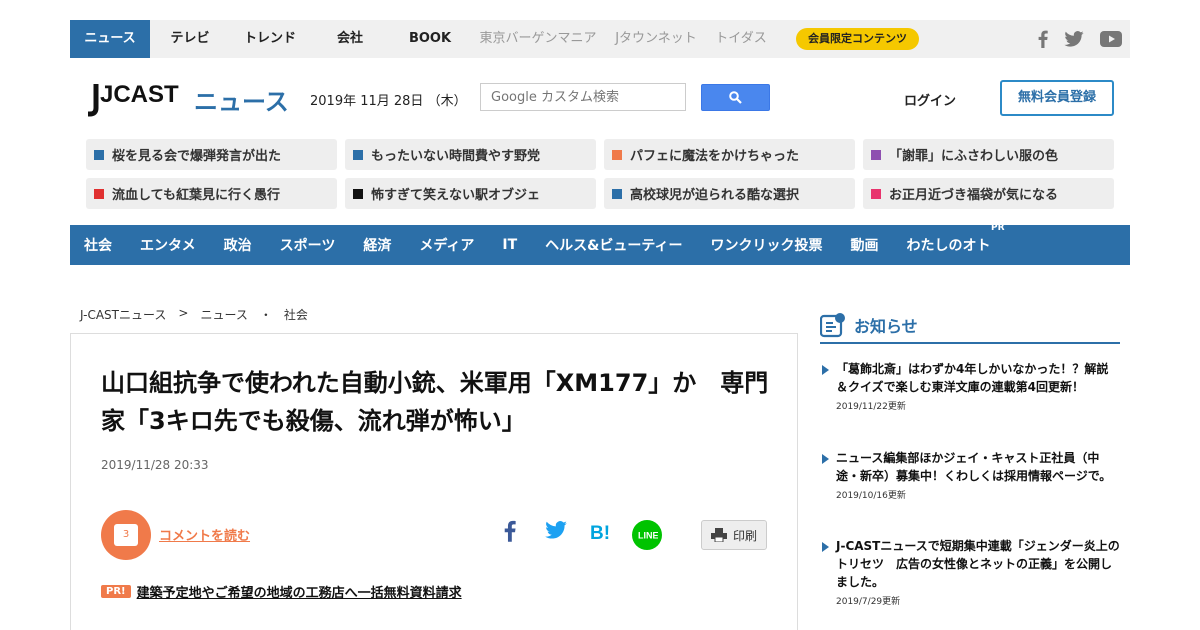  Describe the element at coordinates (1057, 98) in the screenshot. I see `register-button: 無料会員登録` at that location.